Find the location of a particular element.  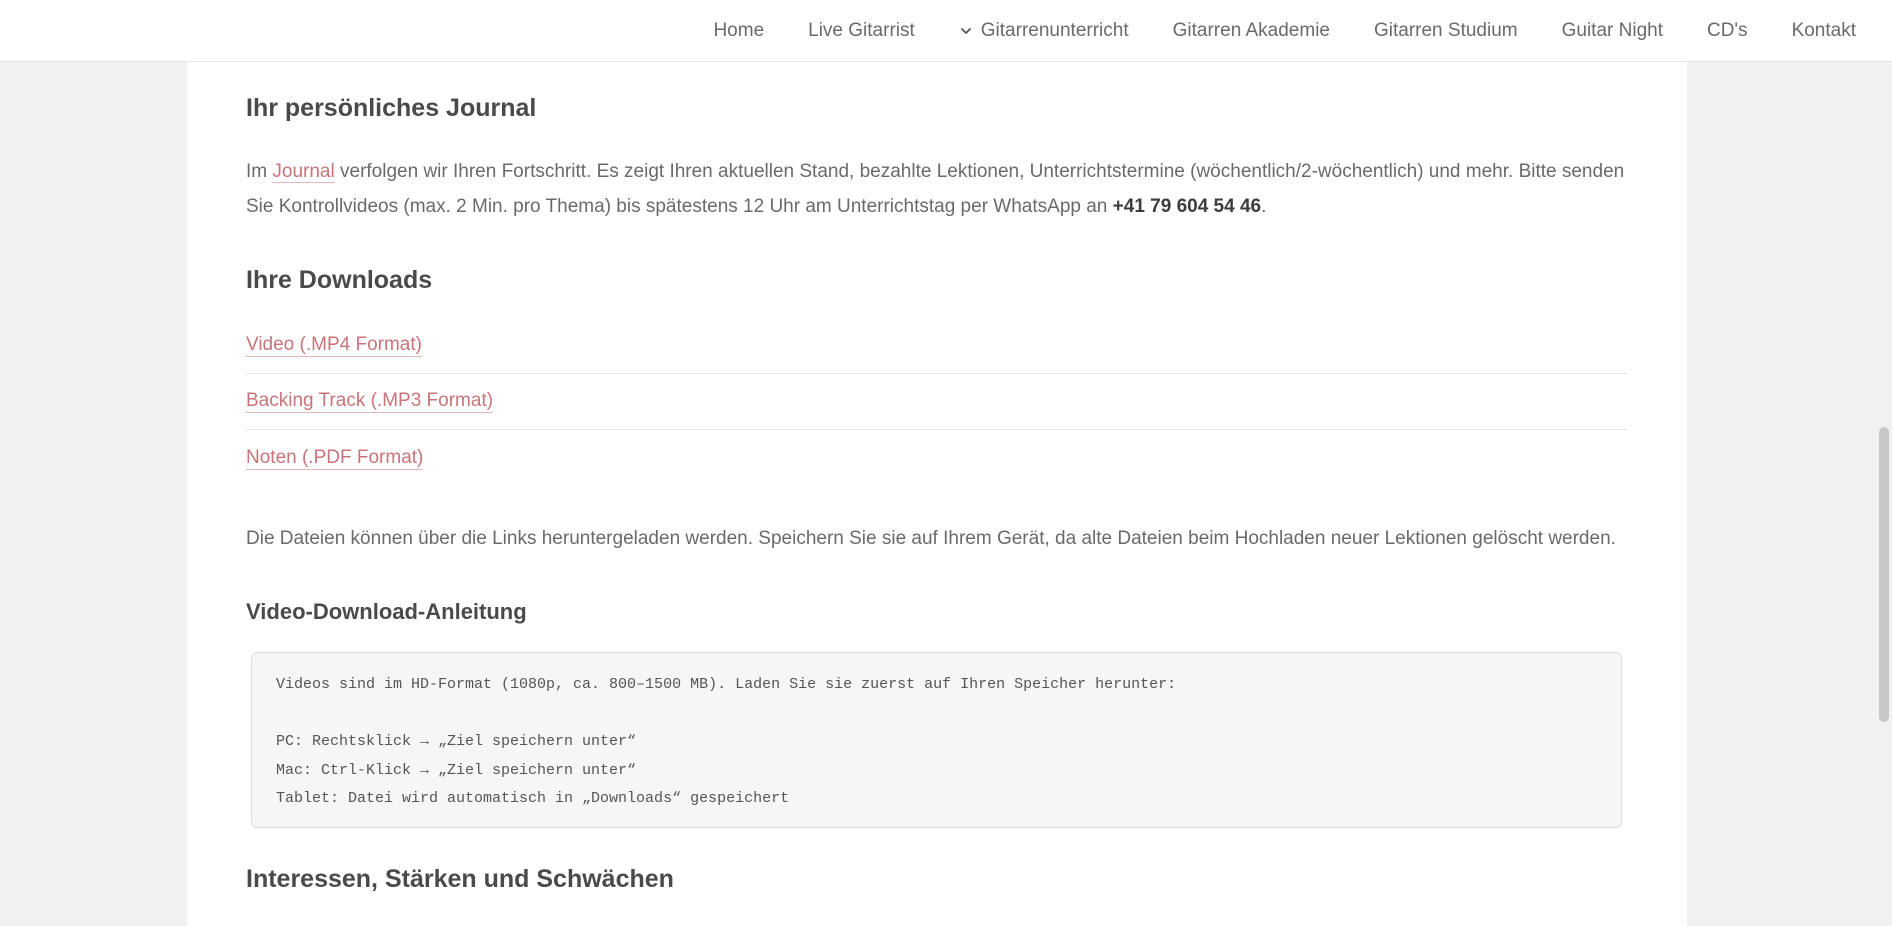

code-line: Mac: Ctrl-Klick → „Ziel speichern unter“ is located at coordinates (456, 770).